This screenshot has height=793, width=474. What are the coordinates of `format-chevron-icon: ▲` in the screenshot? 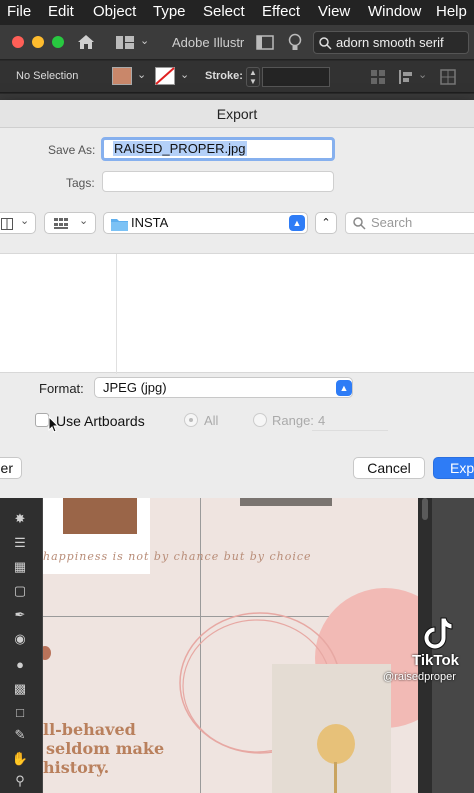 It's located at (344, 388).